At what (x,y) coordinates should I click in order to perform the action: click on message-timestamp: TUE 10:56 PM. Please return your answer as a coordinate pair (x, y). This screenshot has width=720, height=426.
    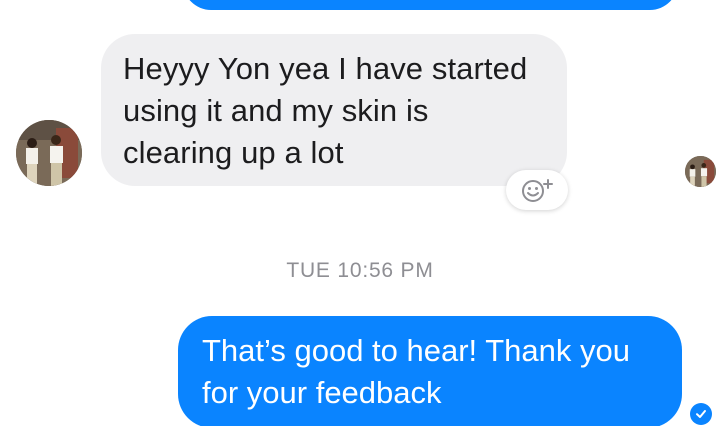
    Looking at the image, I should click on (360, 270).